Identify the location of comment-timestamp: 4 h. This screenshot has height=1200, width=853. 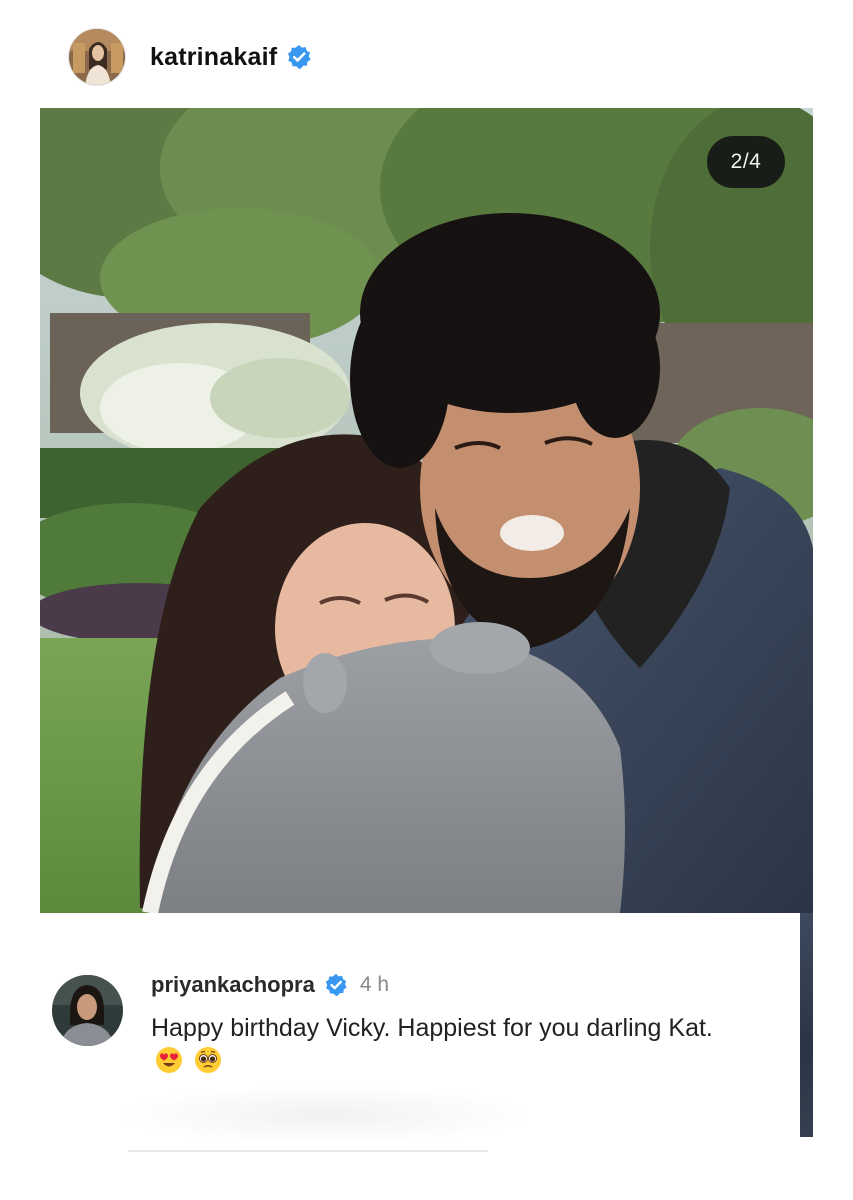
(374, 984).